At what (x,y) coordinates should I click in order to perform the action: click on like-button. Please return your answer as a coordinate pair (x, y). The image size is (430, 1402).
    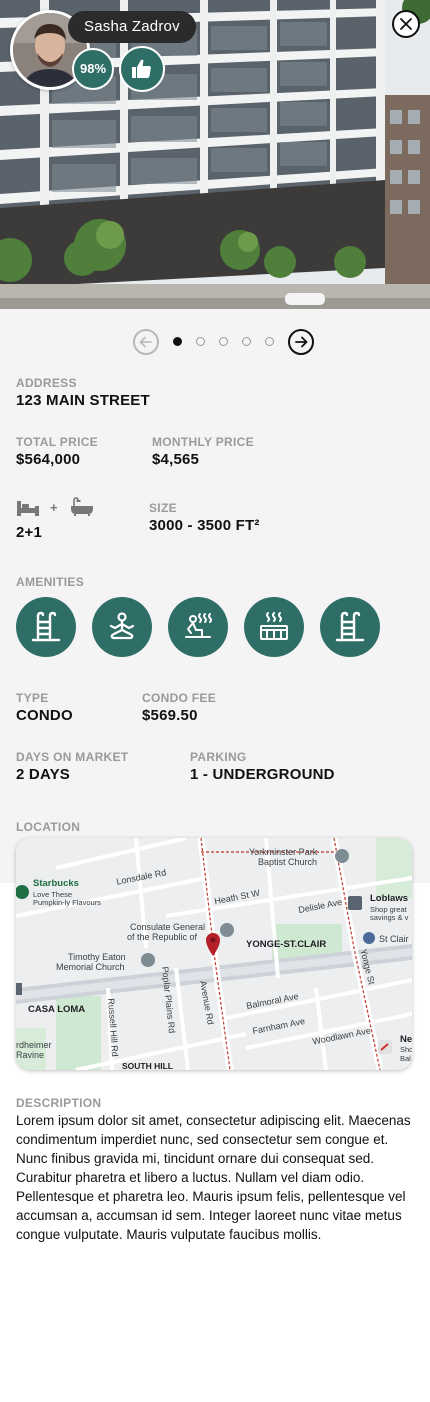
    Looking at the image, I should click on (142, 69).